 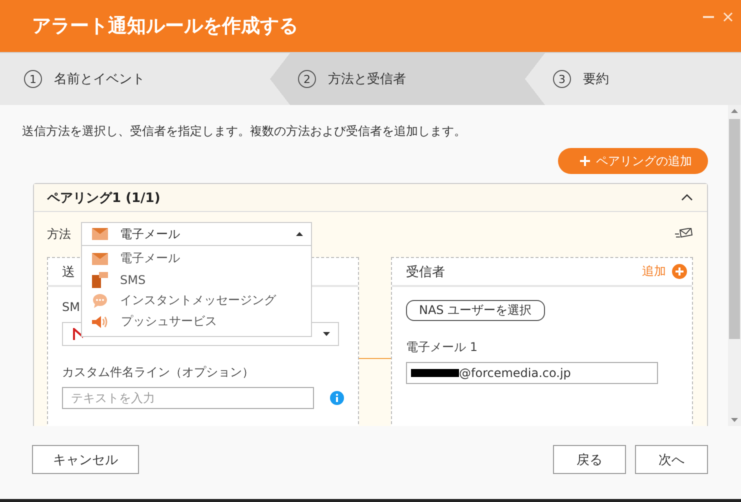 I want to click on method-option: インスタントメッセージング, so click(x=196, y=300).